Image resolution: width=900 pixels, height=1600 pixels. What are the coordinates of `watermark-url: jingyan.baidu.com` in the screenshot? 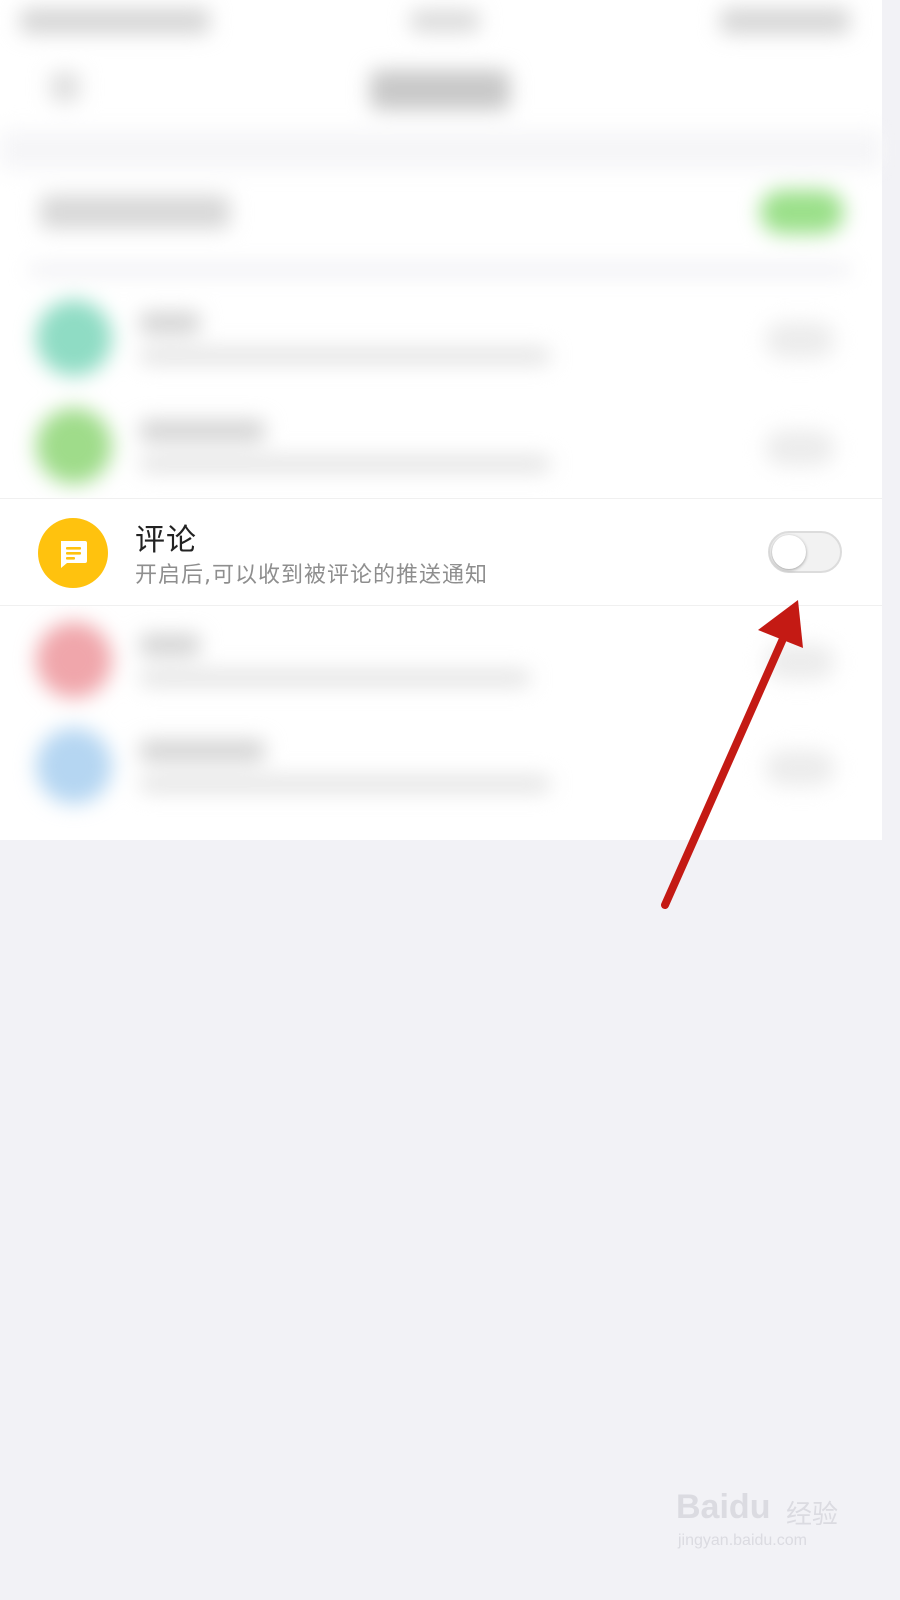 It's located at (742, 1540).